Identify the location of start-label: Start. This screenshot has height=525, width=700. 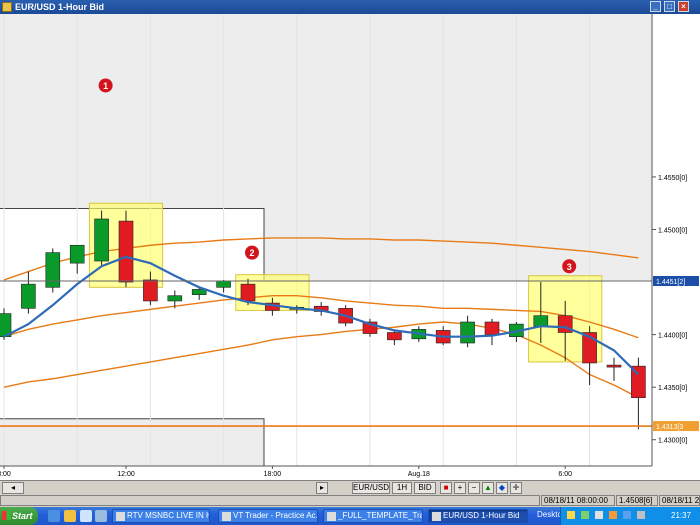
(22, 516).